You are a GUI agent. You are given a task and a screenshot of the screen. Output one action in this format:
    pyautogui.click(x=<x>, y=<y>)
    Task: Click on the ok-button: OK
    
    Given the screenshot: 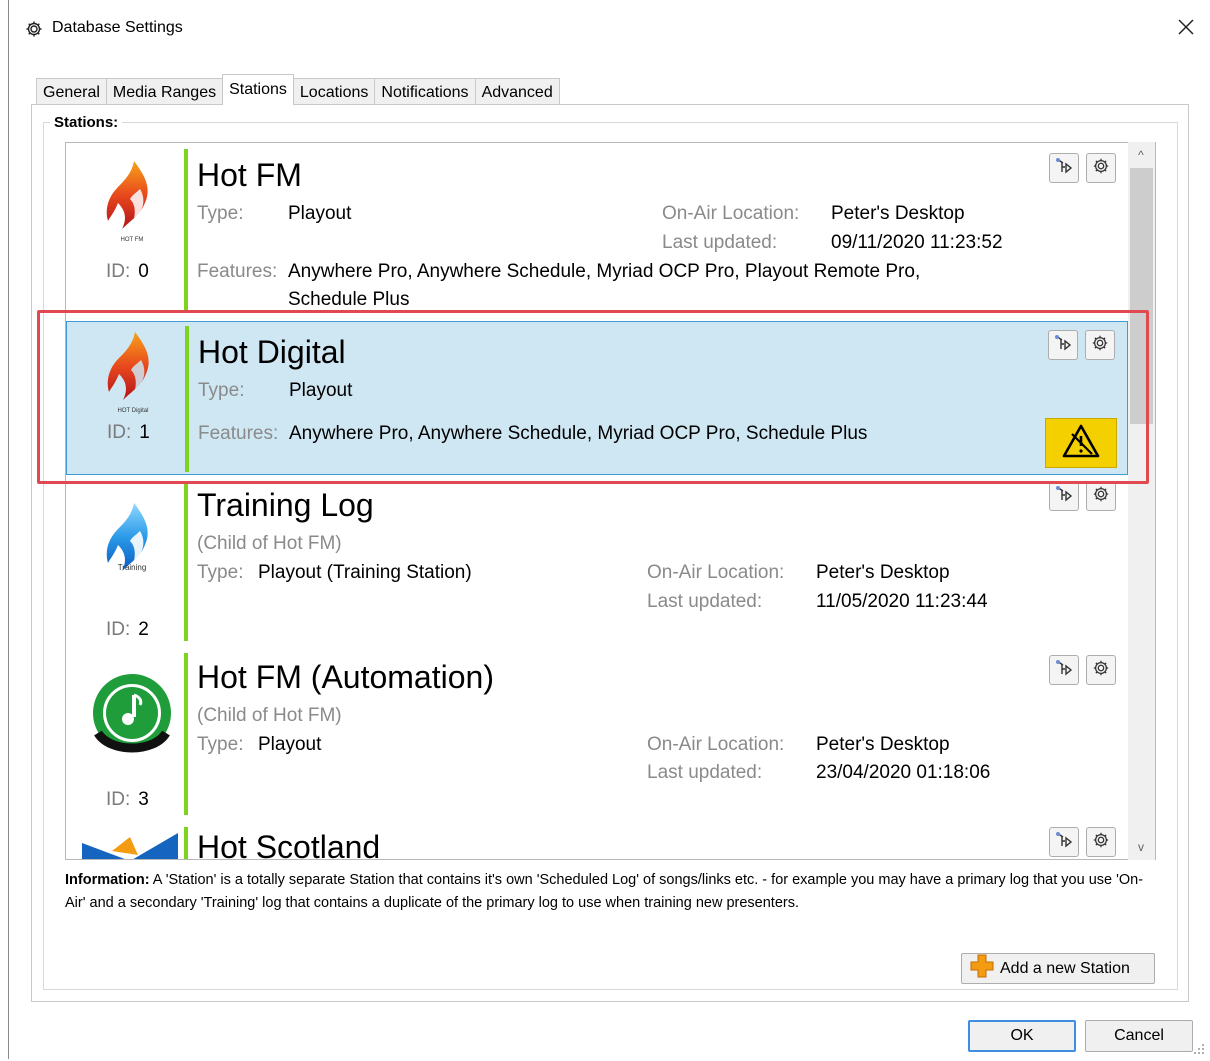 What is the action you would take?
    pyautogui.click(x=1022, y=1036)
    